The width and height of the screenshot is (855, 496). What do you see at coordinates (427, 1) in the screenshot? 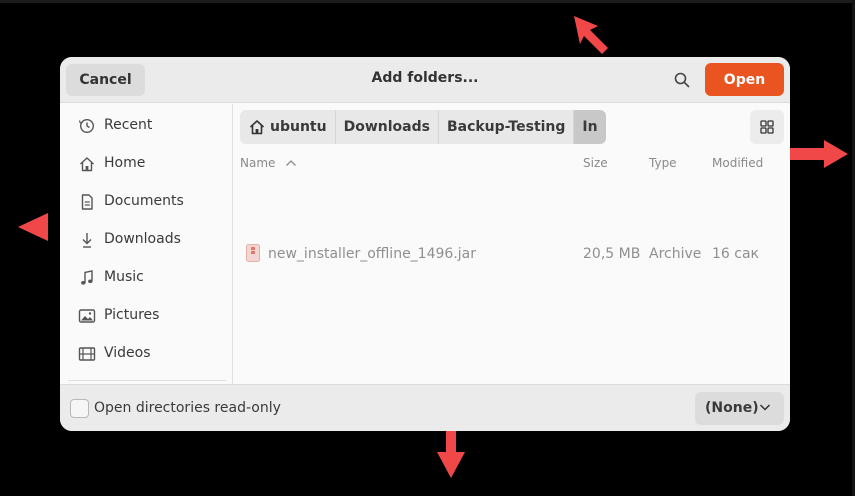
I see `window-top-edge` at bounding box center [427, 1].